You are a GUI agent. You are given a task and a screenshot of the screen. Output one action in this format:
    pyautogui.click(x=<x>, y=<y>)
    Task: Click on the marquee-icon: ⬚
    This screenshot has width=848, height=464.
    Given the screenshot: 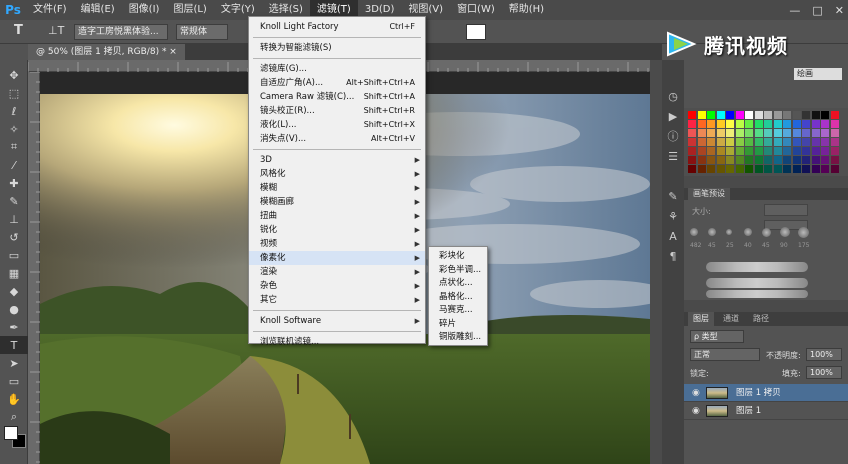 What is the action you would take?
    pyautogui.click(x=14, y=93)
    